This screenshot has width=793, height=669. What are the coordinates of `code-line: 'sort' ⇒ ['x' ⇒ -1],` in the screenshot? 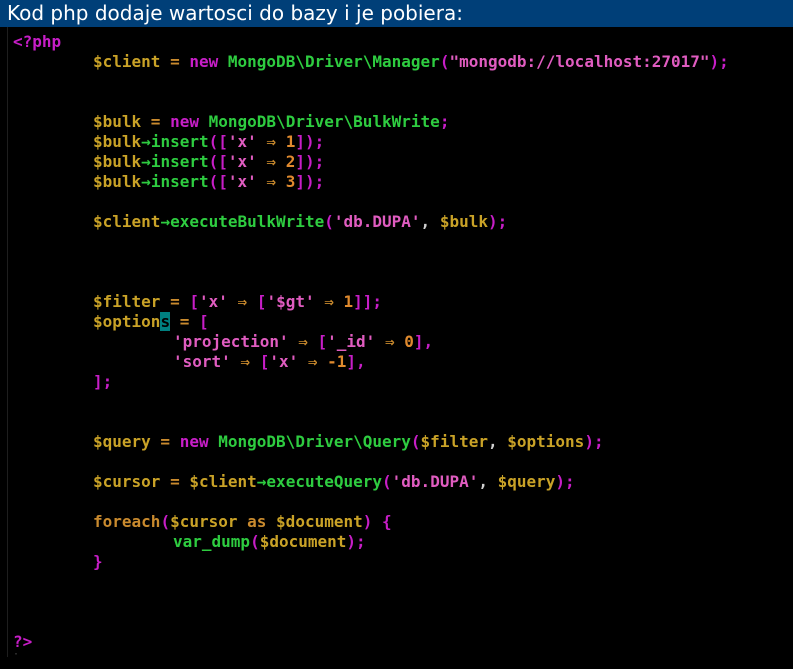 It's located at (269, 362).